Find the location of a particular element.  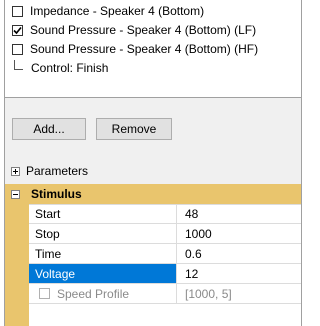

list-item: Sound Pressure - Speaker 4 (Bottom) (LF) is located at coordinates (134, 30).